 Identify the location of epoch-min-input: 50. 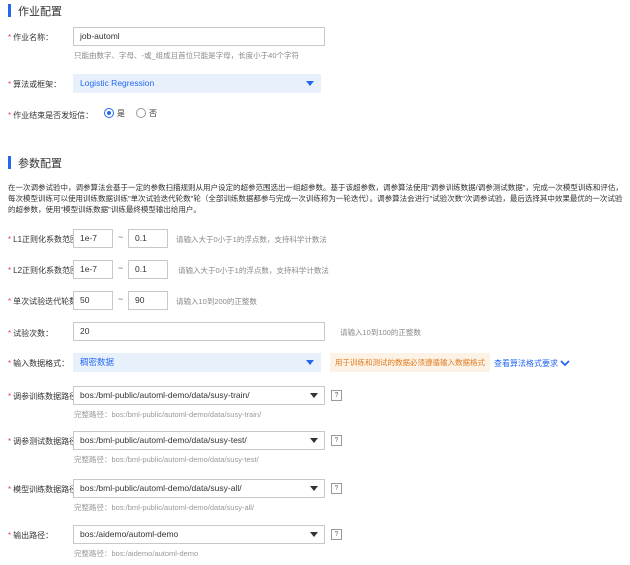
(93, 300).